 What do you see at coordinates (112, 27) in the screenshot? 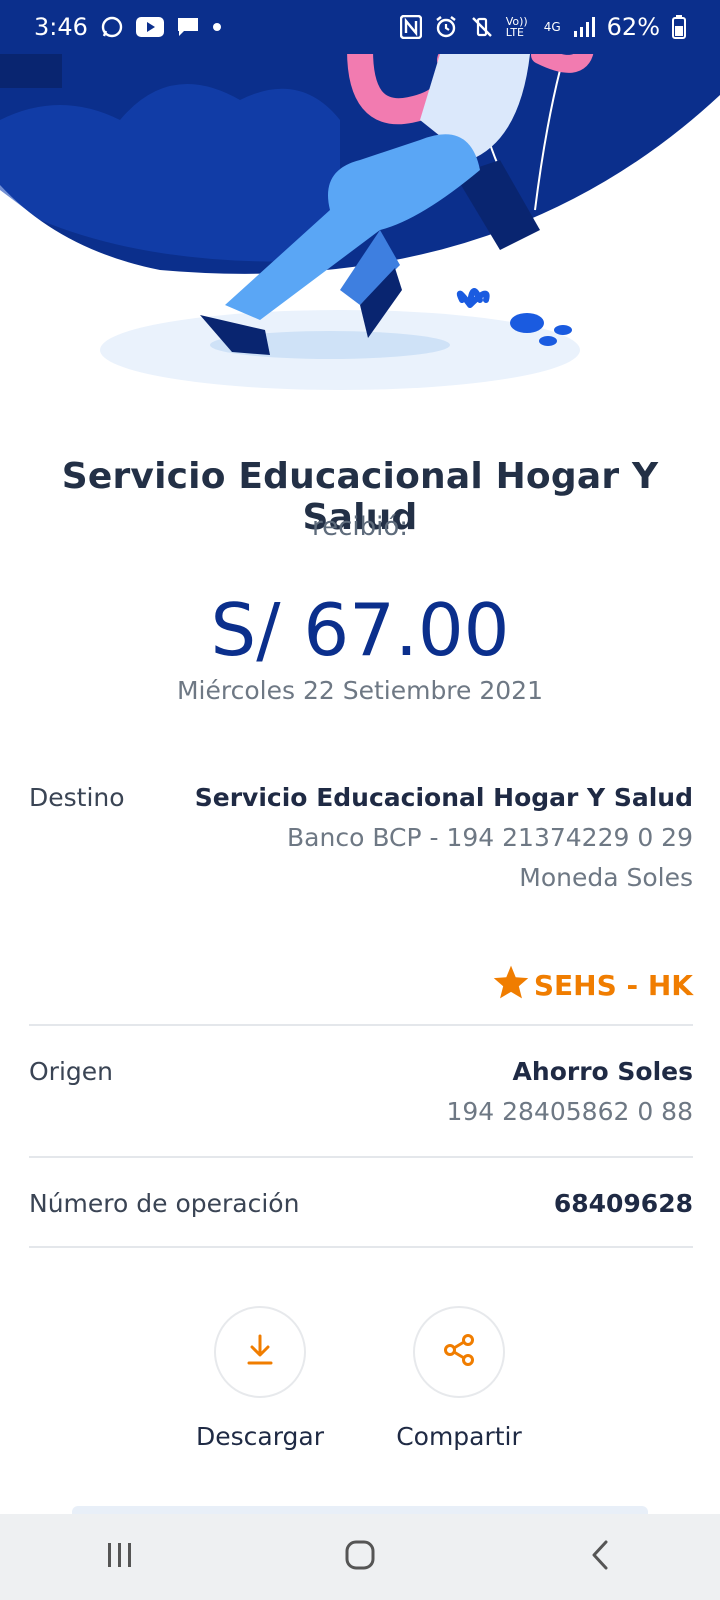
I see `whatsapp-icon` at bounding box center [112, 27].